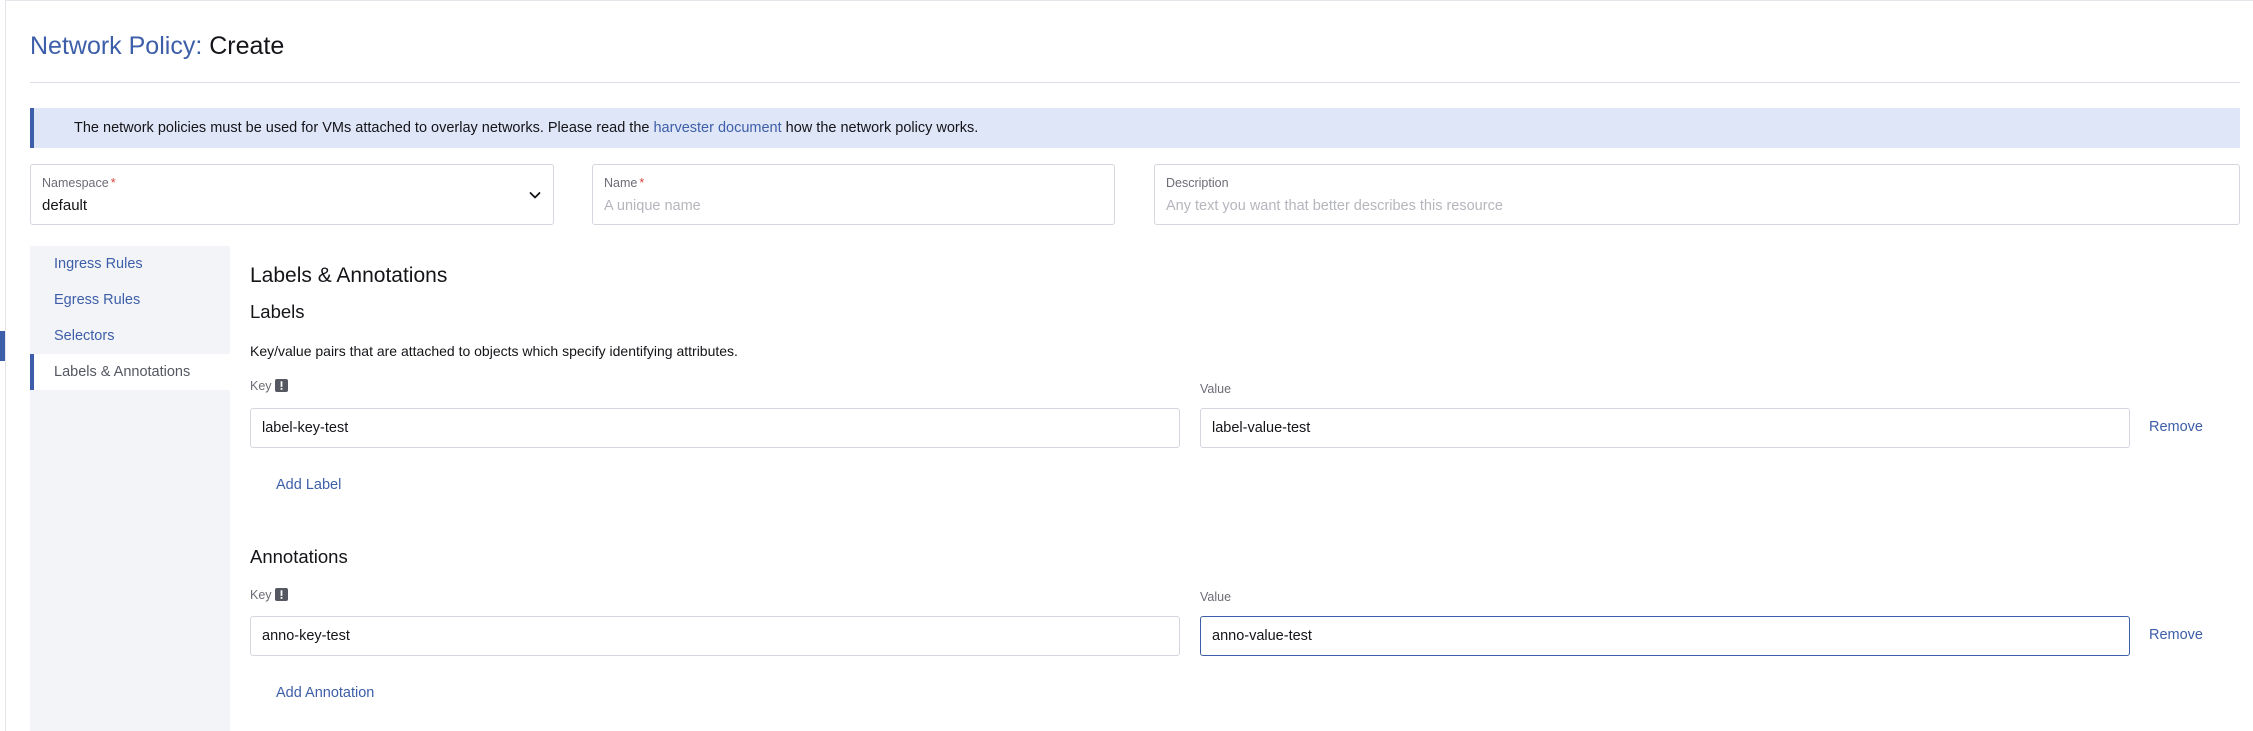  I want to click on name-label: Name *, so click(624, 183).